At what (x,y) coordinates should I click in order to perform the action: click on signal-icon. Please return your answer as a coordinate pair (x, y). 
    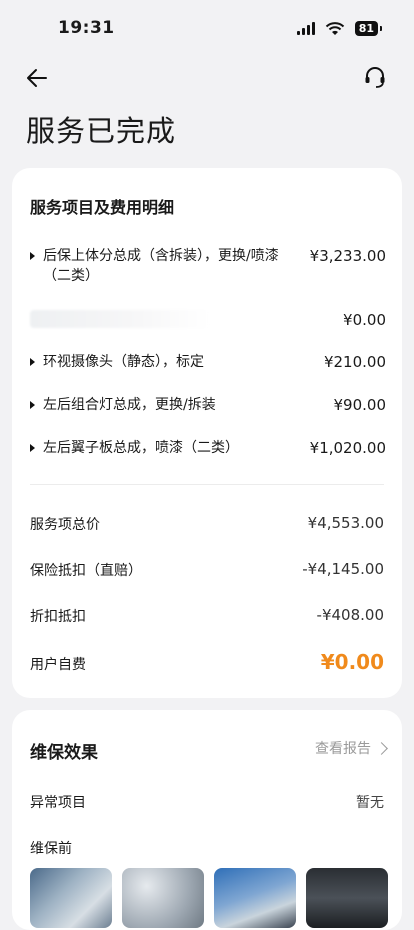
    Looking at the image, I should click on (305, 28).